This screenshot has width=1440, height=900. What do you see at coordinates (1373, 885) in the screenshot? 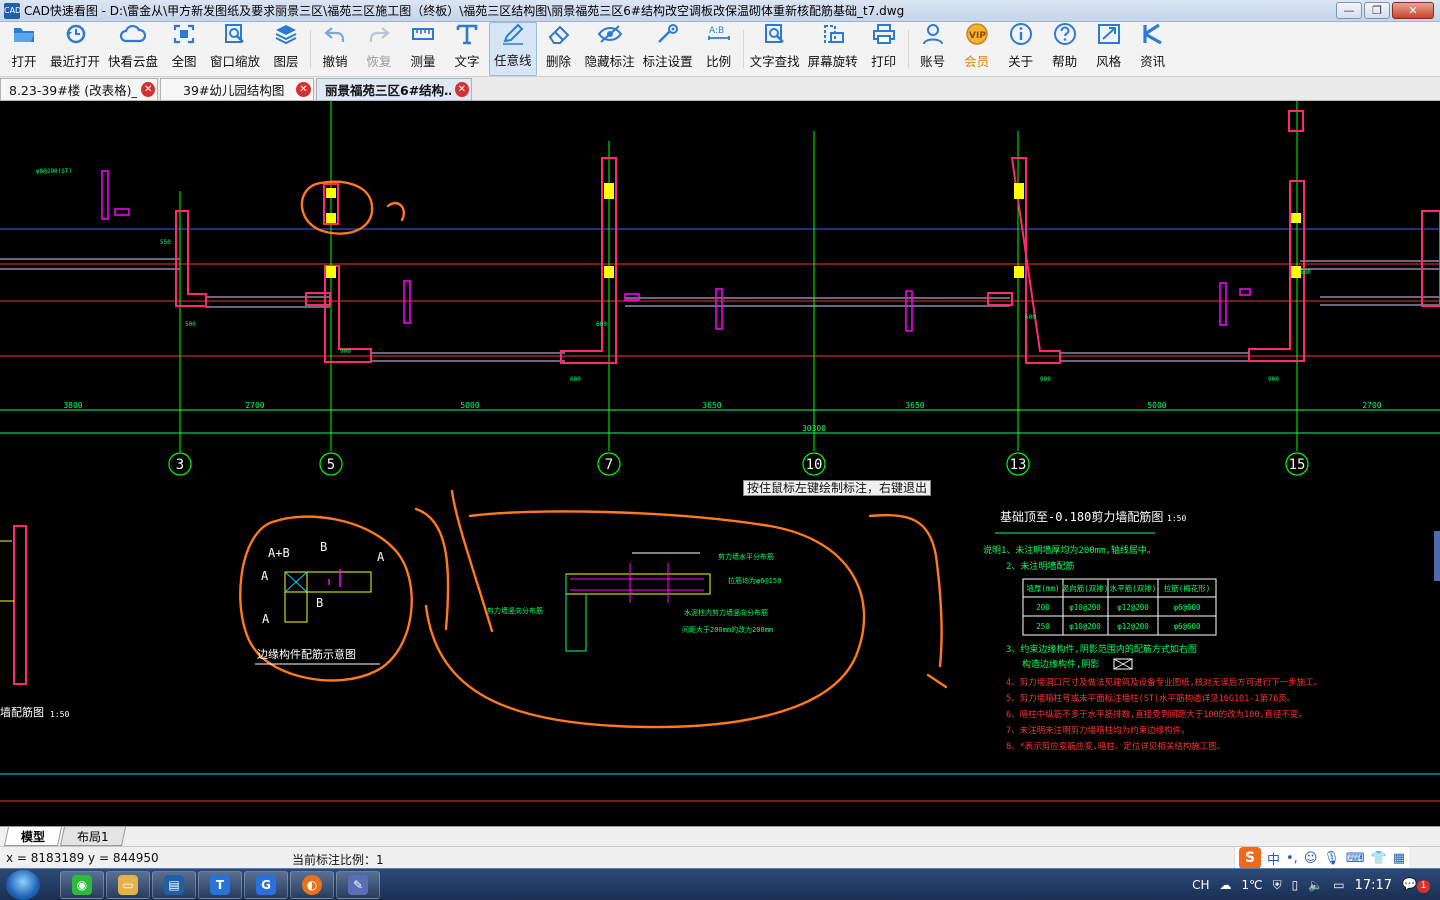
I see `clock: 17:17` at bounding box center [1373, 885].